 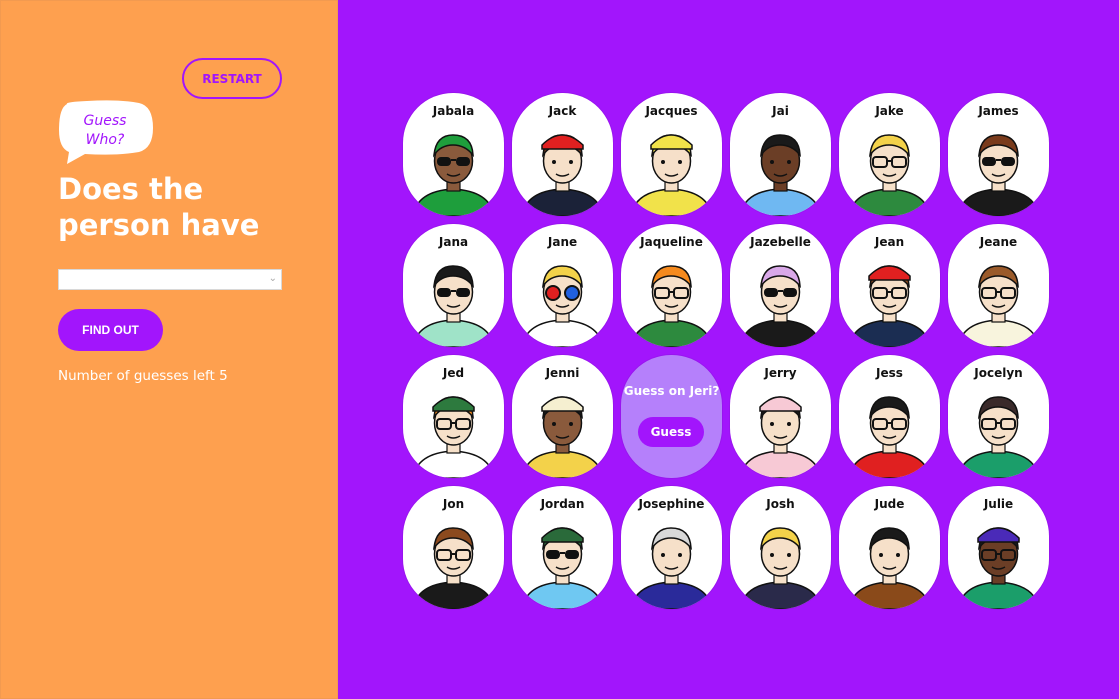 What do you see at coordinates (143, 376) in the screenshot?
I see `guesses-left-text: Number of guesses left 5` at bounding box center [143, 376].